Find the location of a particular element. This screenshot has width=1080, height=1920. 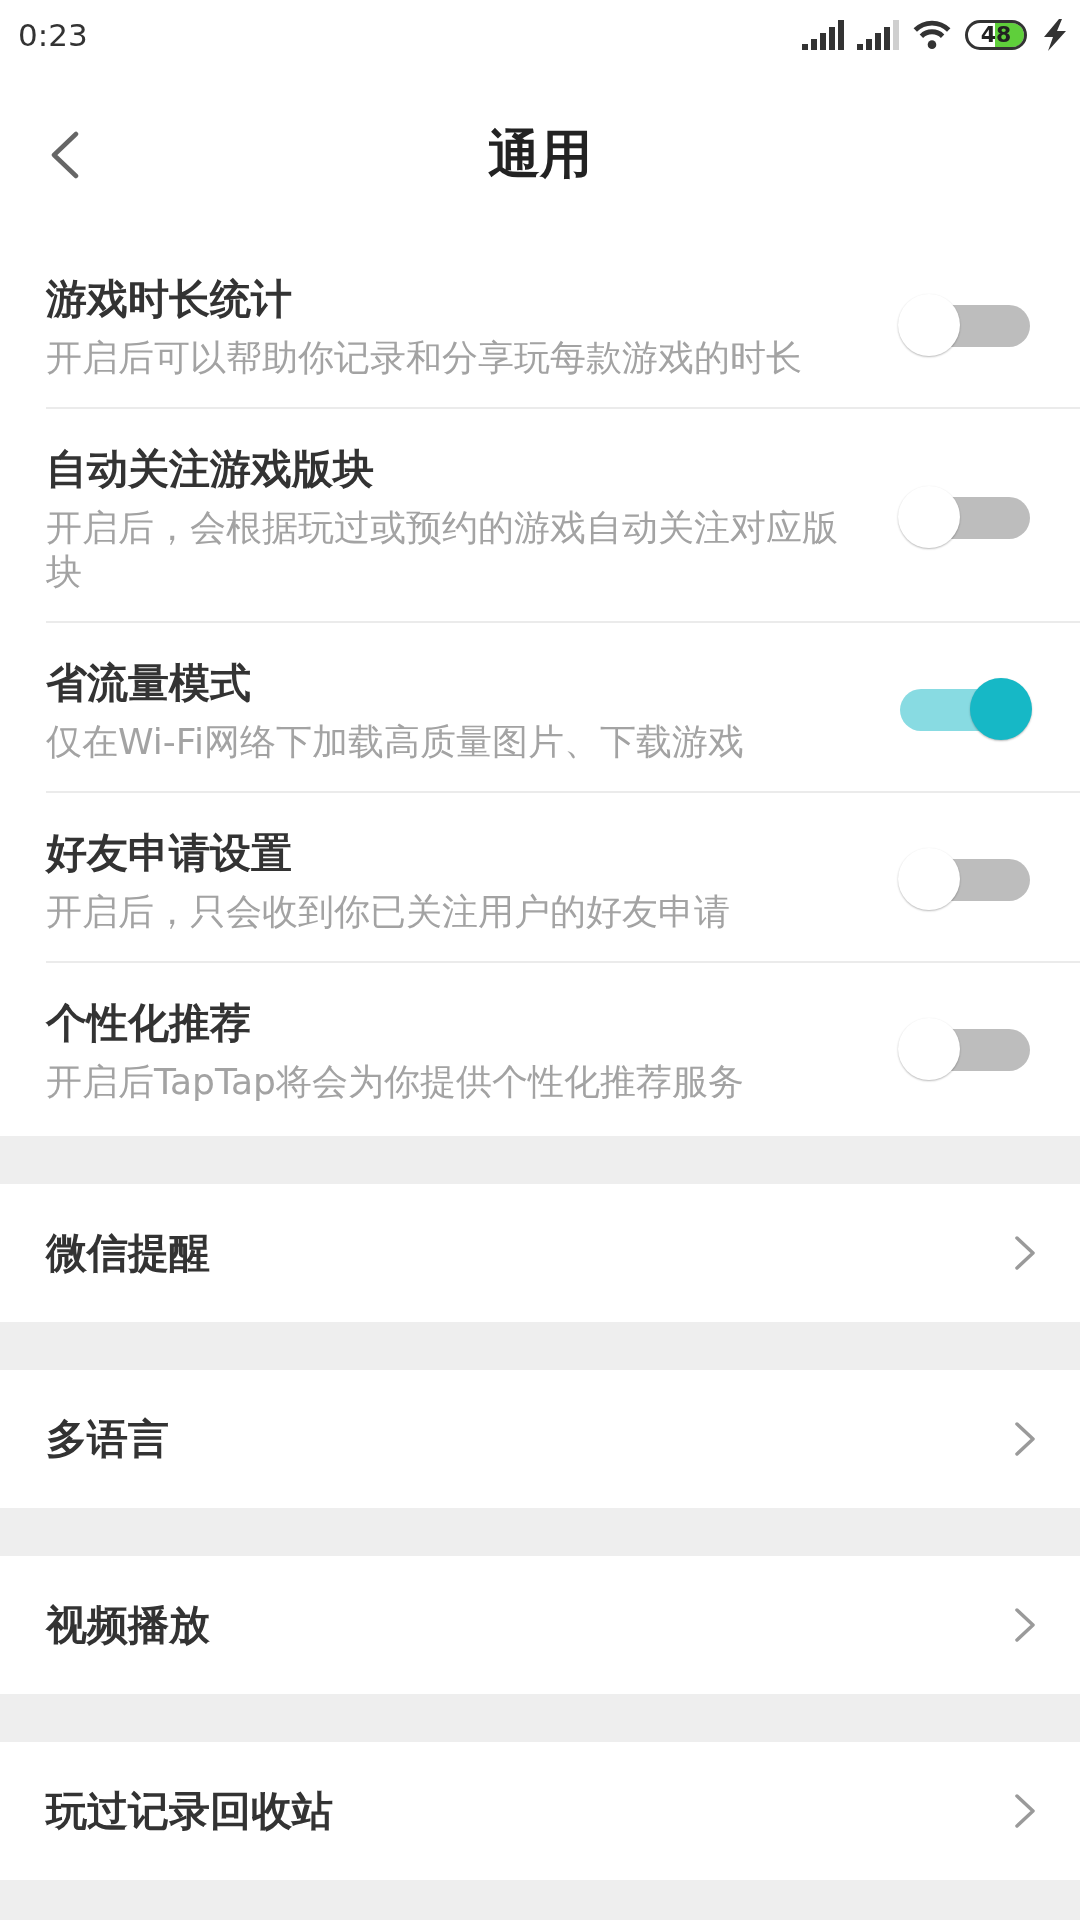

setting-description: 开启后，会根据玩过或预约的游戏自动关注对应版块 is located at coordinates (442, 550).